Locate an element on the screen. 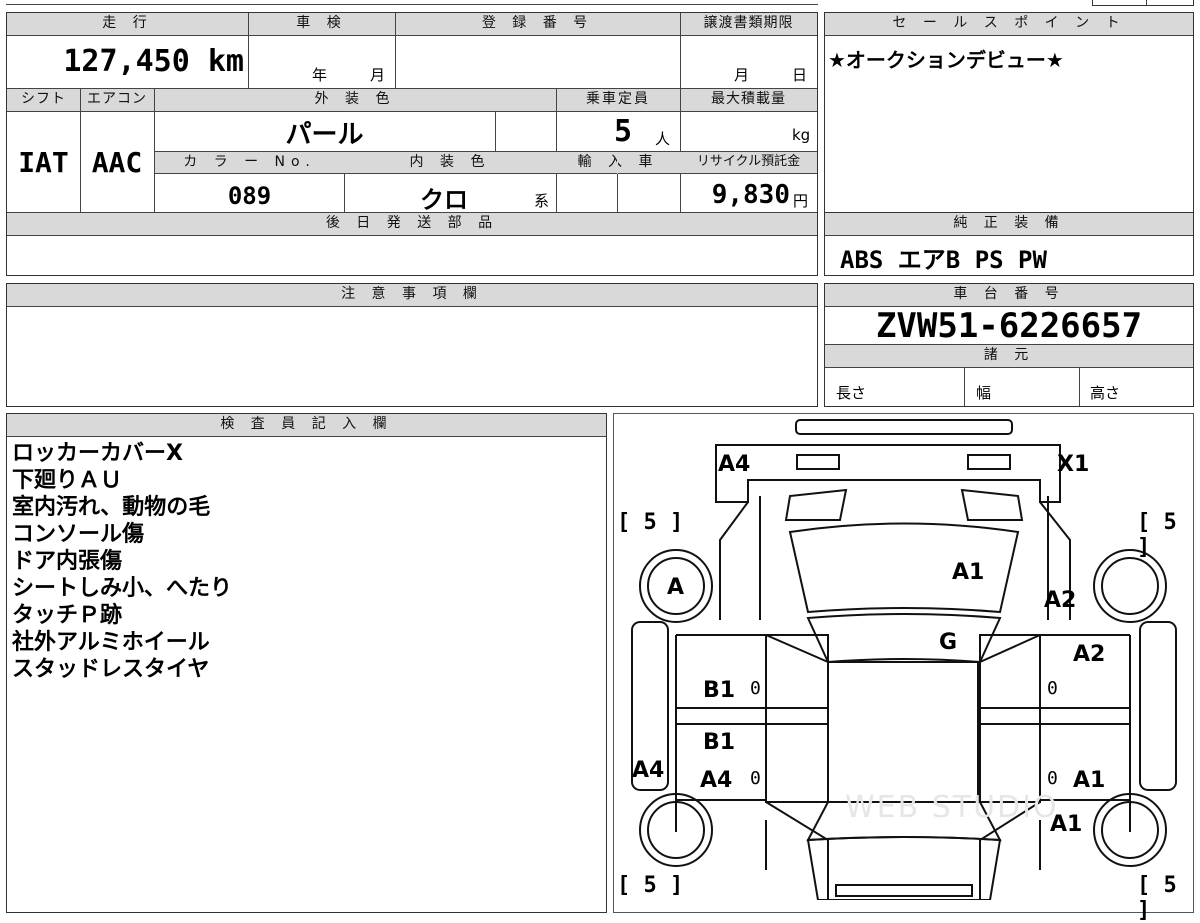  inspection-year: 年 is located at coordinates (320, 75).